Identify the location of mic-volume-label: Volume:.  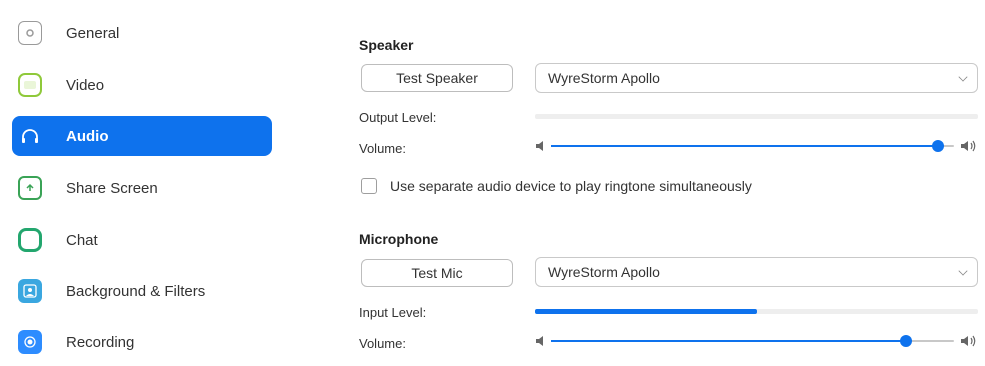
(382, 343).